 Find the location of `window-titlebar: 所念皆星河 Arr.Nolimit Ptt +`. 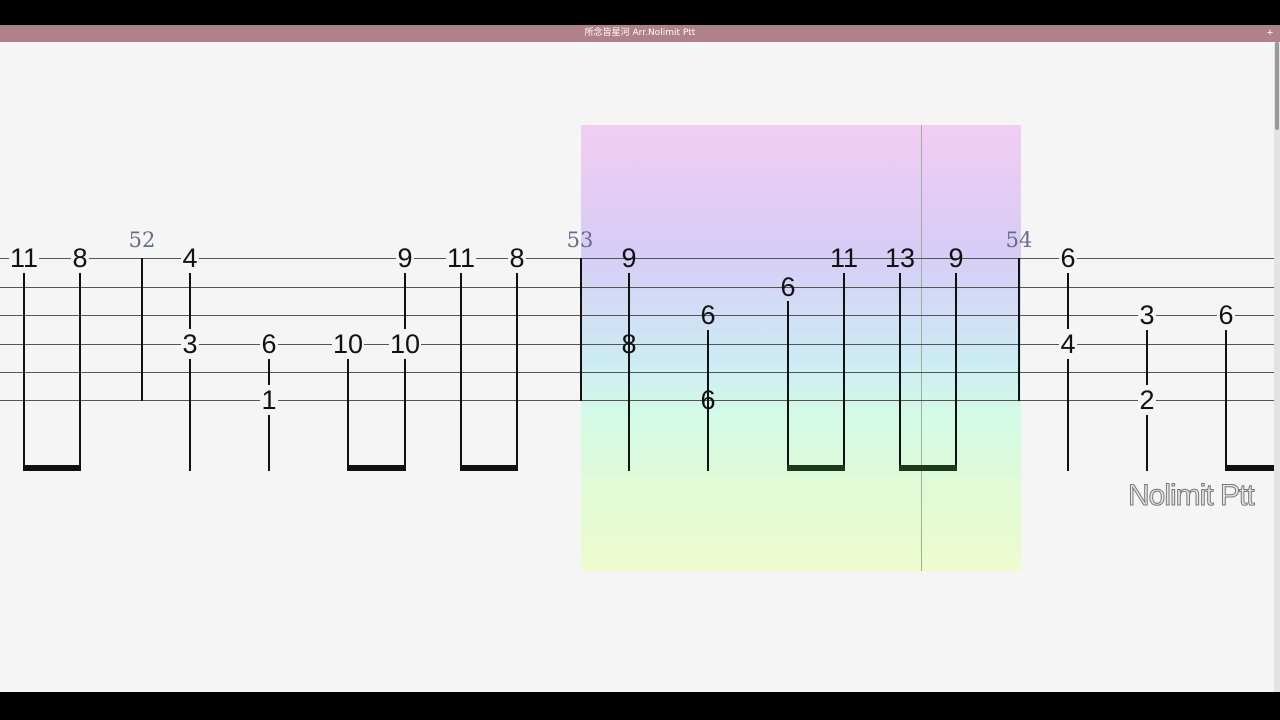

window-titlebar: 所念皆星河 Arr.Nolimit Ptt + is located at coordinates (640, 33).